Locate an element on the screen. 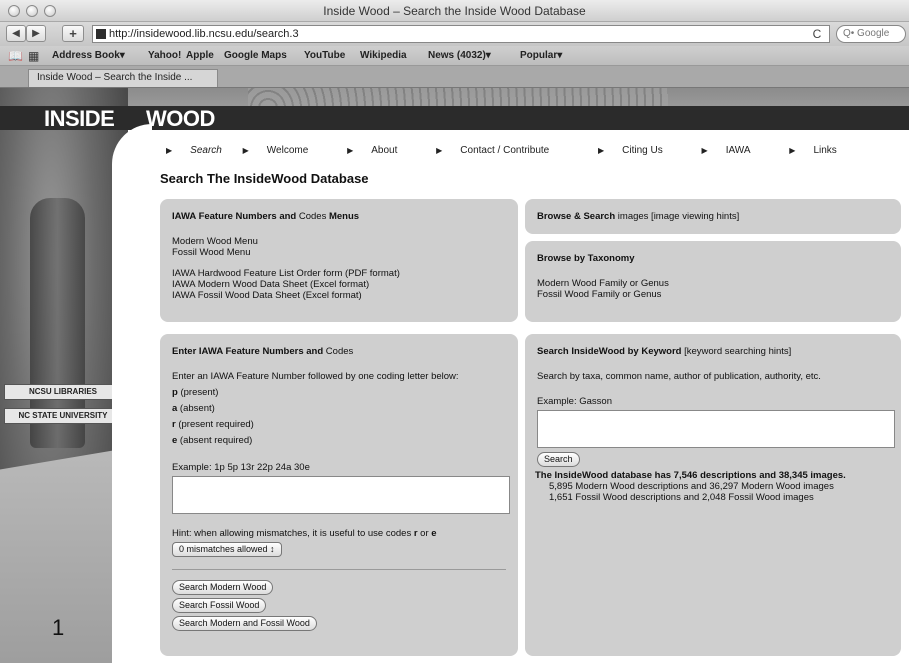 The image size is (909, 663). panel-heading: IAWA Feature Numbers and Codes Menus is located at coordinates (266, 216).